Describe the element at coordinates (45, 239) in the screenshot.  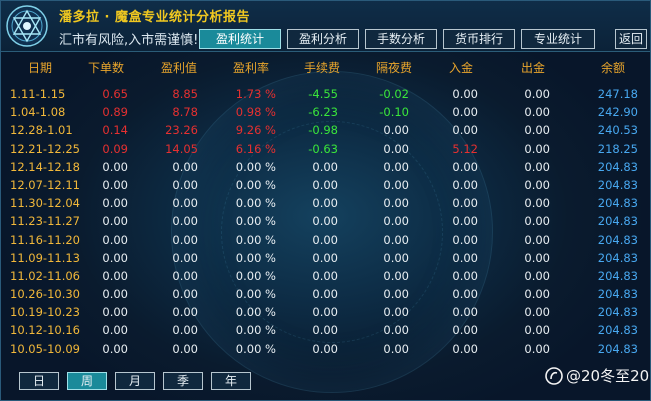
I see `cell-date: 11.16-11.20` at that location.